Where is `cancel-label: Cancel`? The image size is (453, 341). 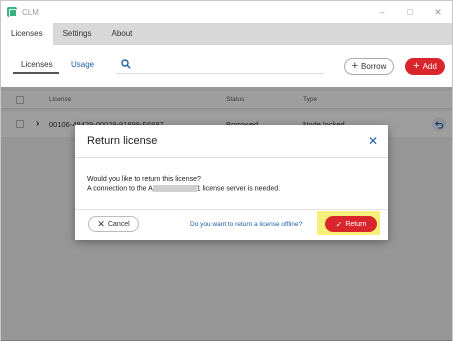
cancel-label: Cancel is located at coordinates (118, 224).